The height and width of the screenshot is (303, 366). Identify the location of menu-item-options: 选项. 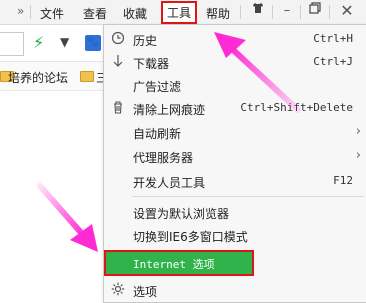
(235, 290).